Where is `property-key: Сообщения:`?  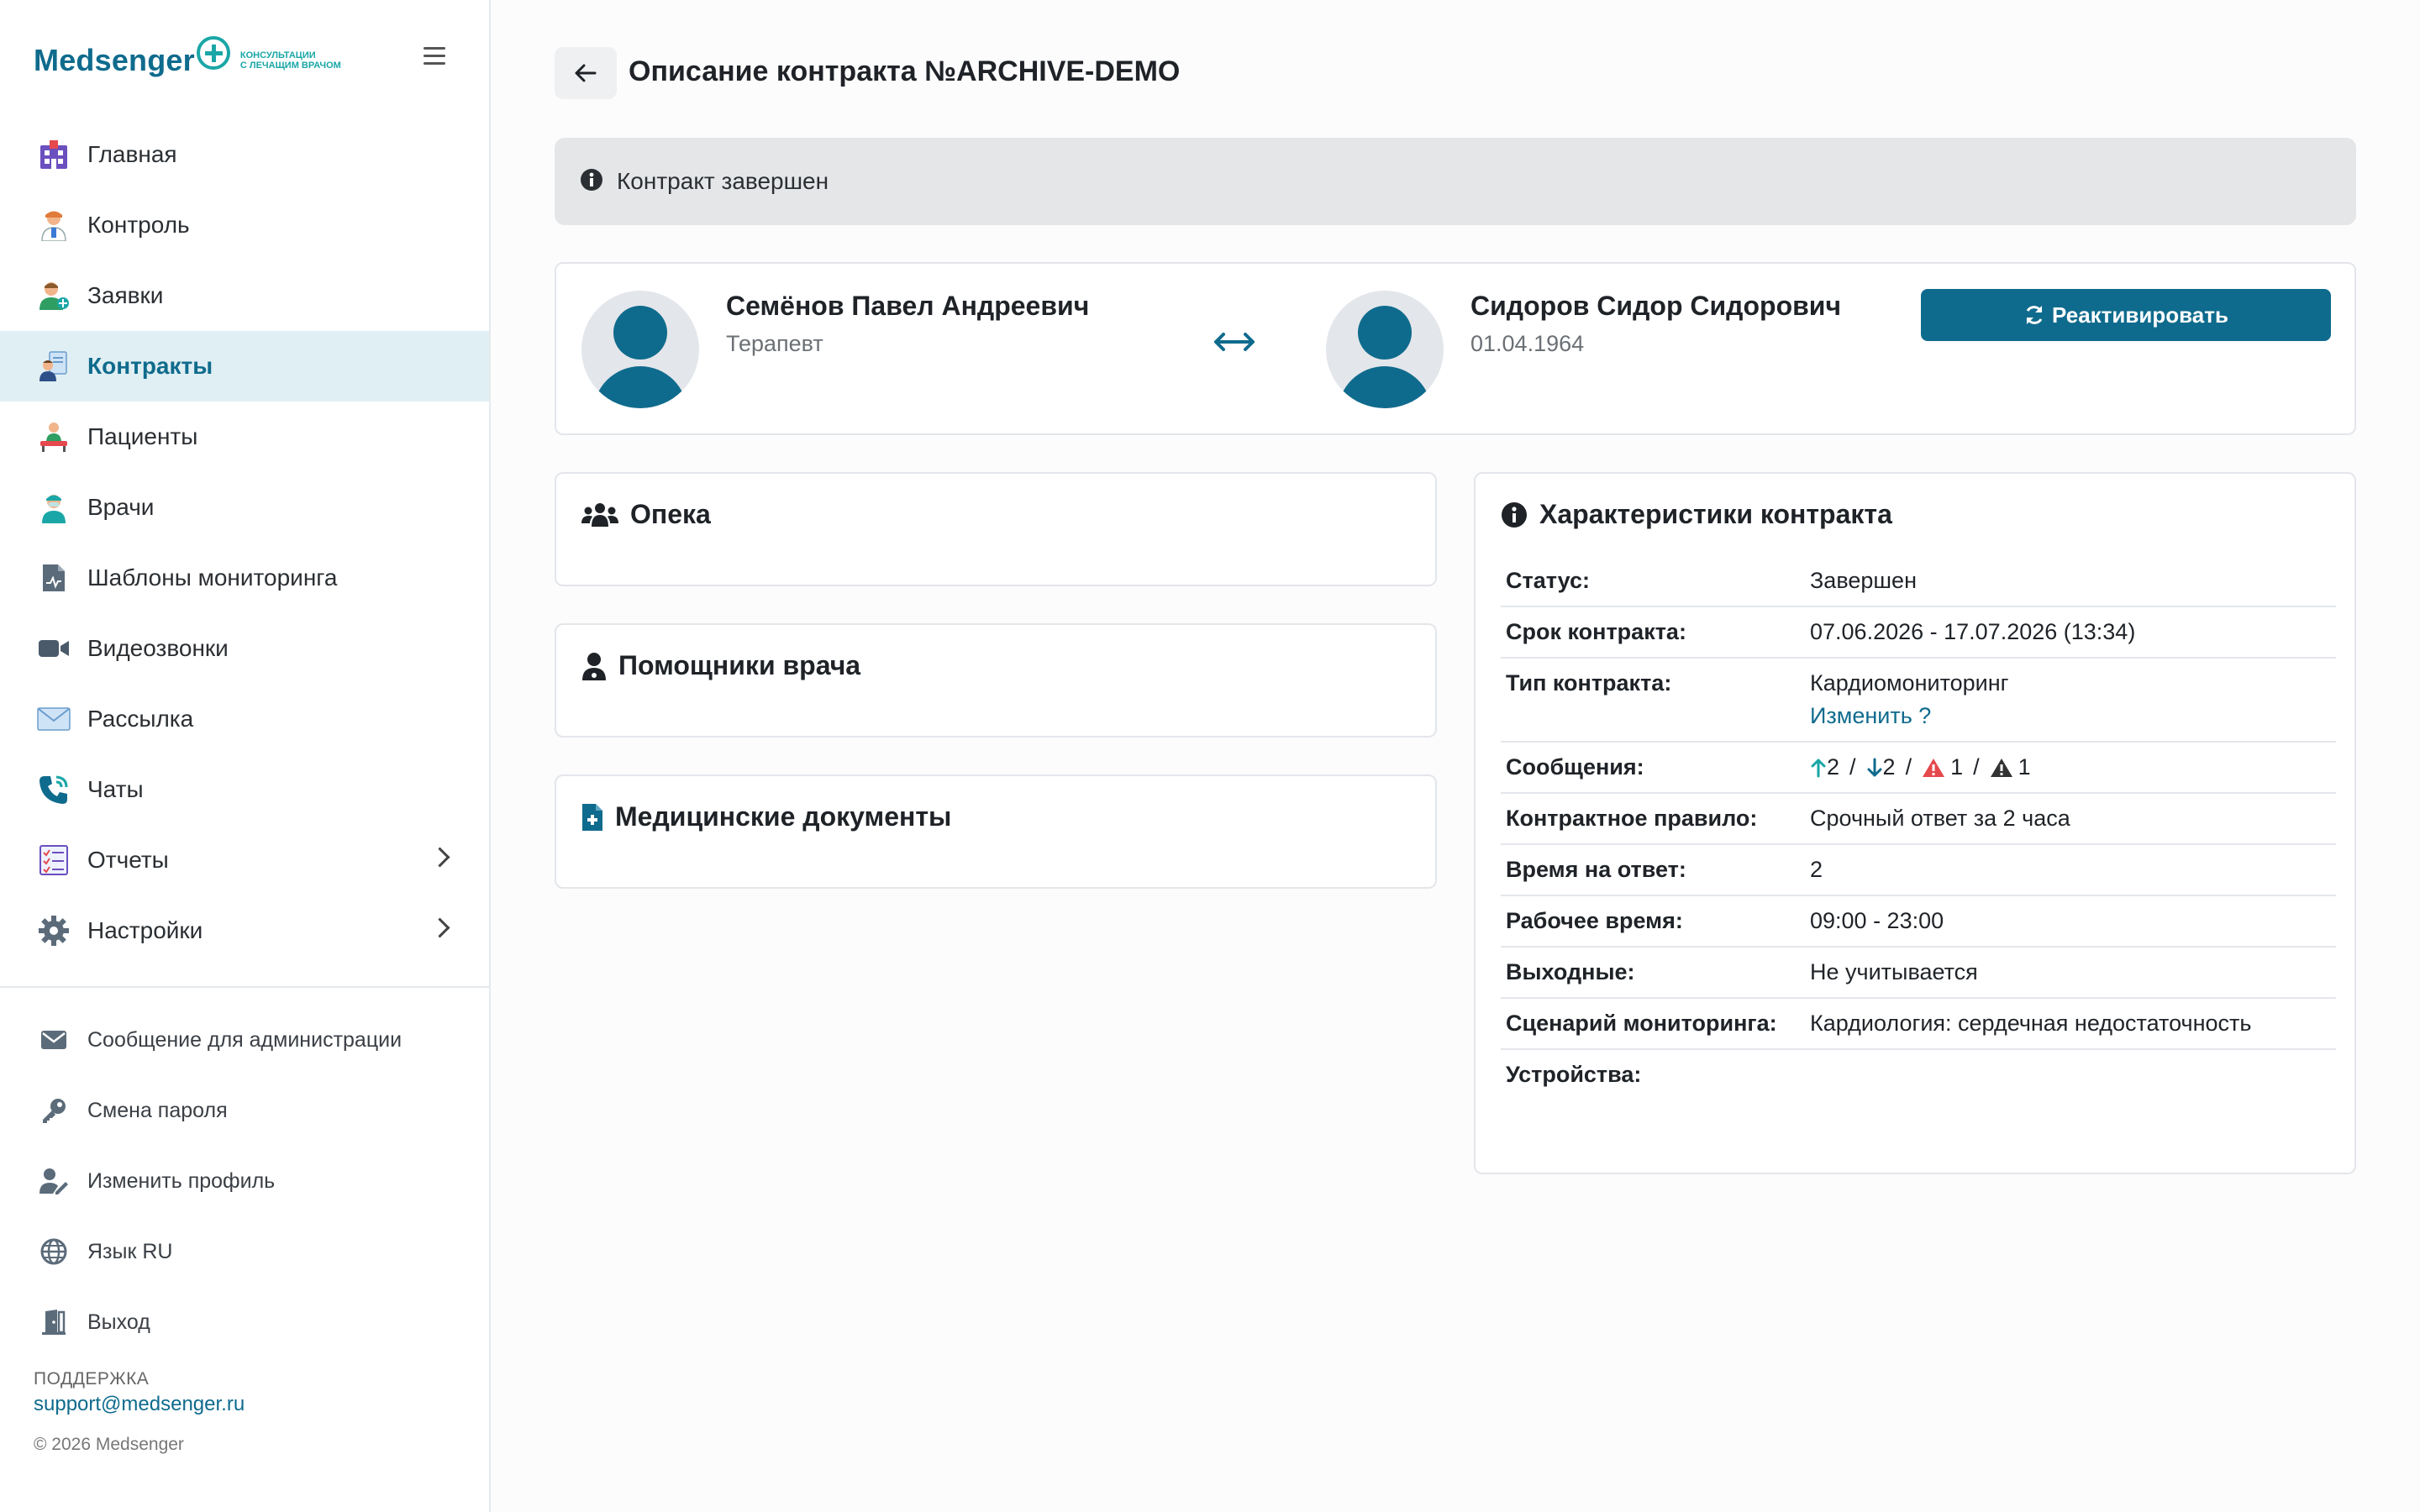 property-key: Сообщения: is located at coordinates (1653, 768).